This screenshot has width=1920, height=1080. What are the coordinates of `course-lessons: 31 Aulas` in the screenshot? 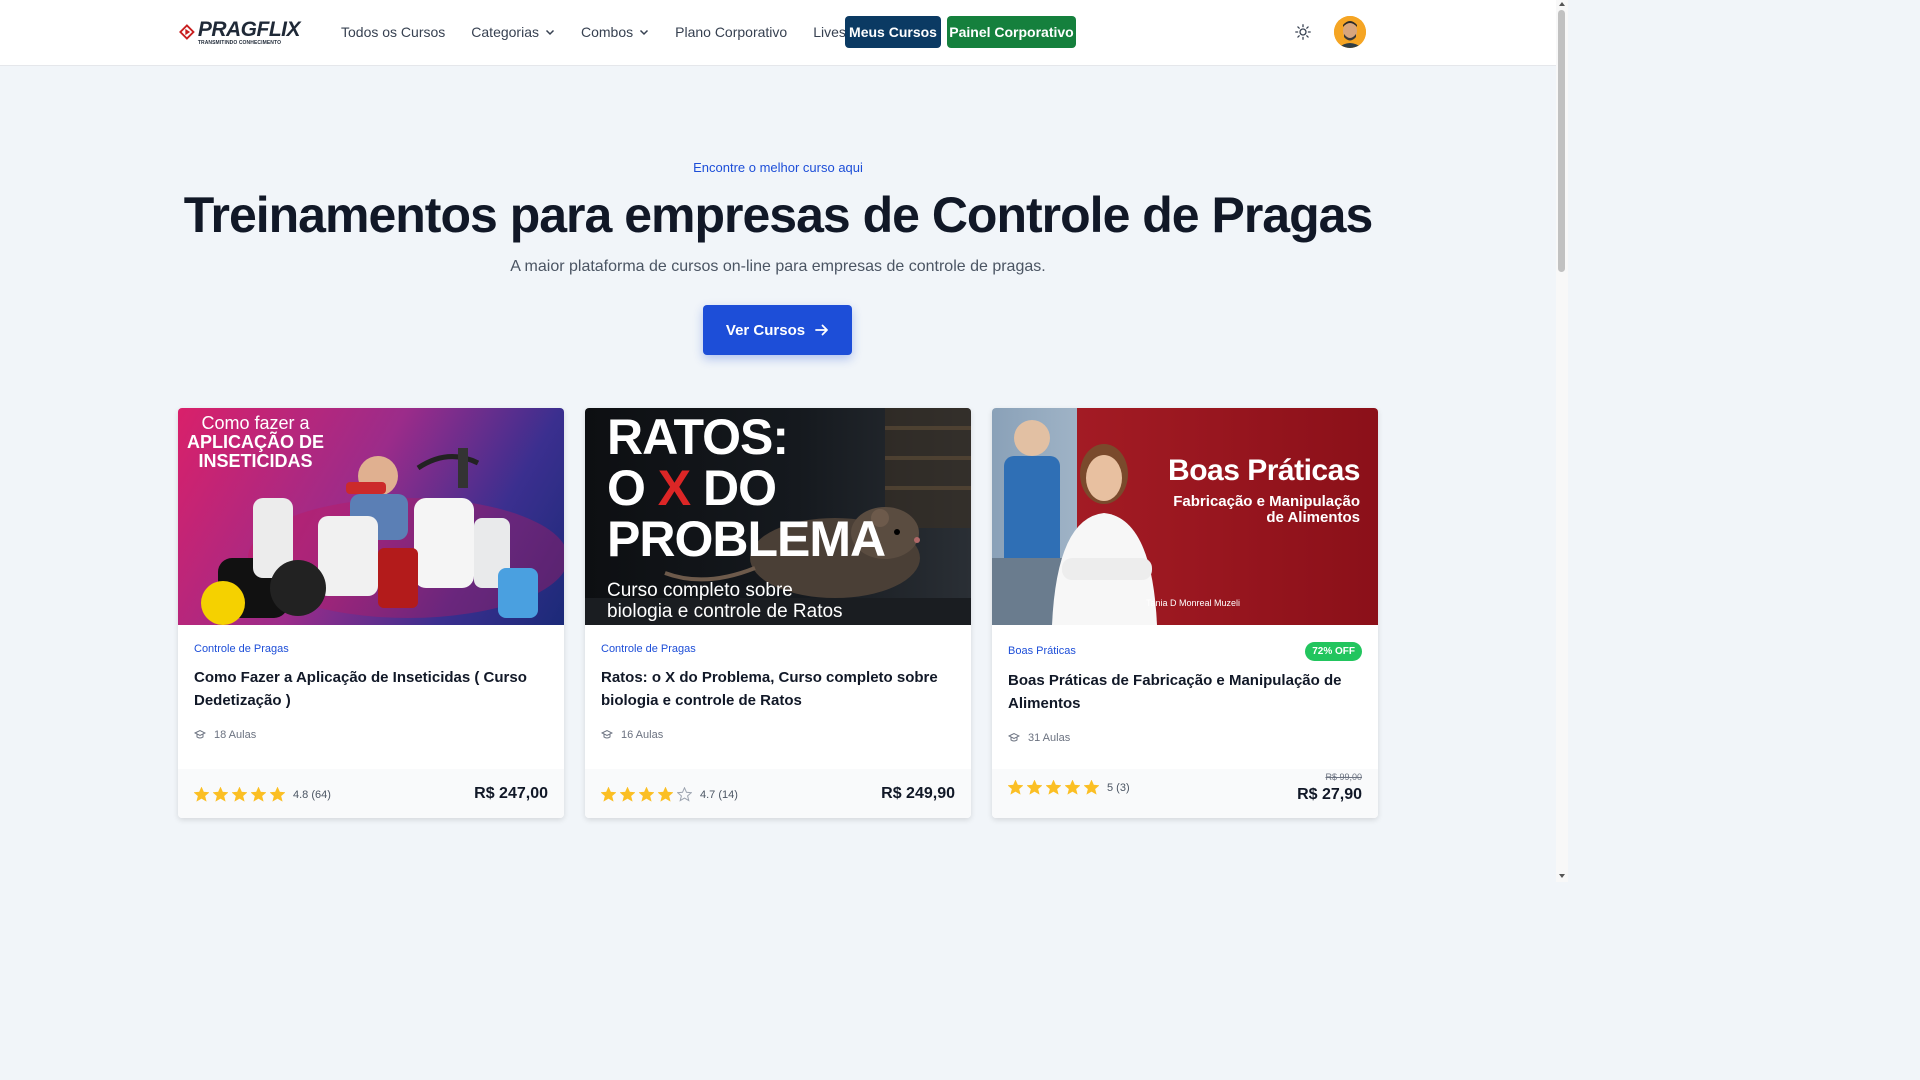 It's located at (1039, 738).